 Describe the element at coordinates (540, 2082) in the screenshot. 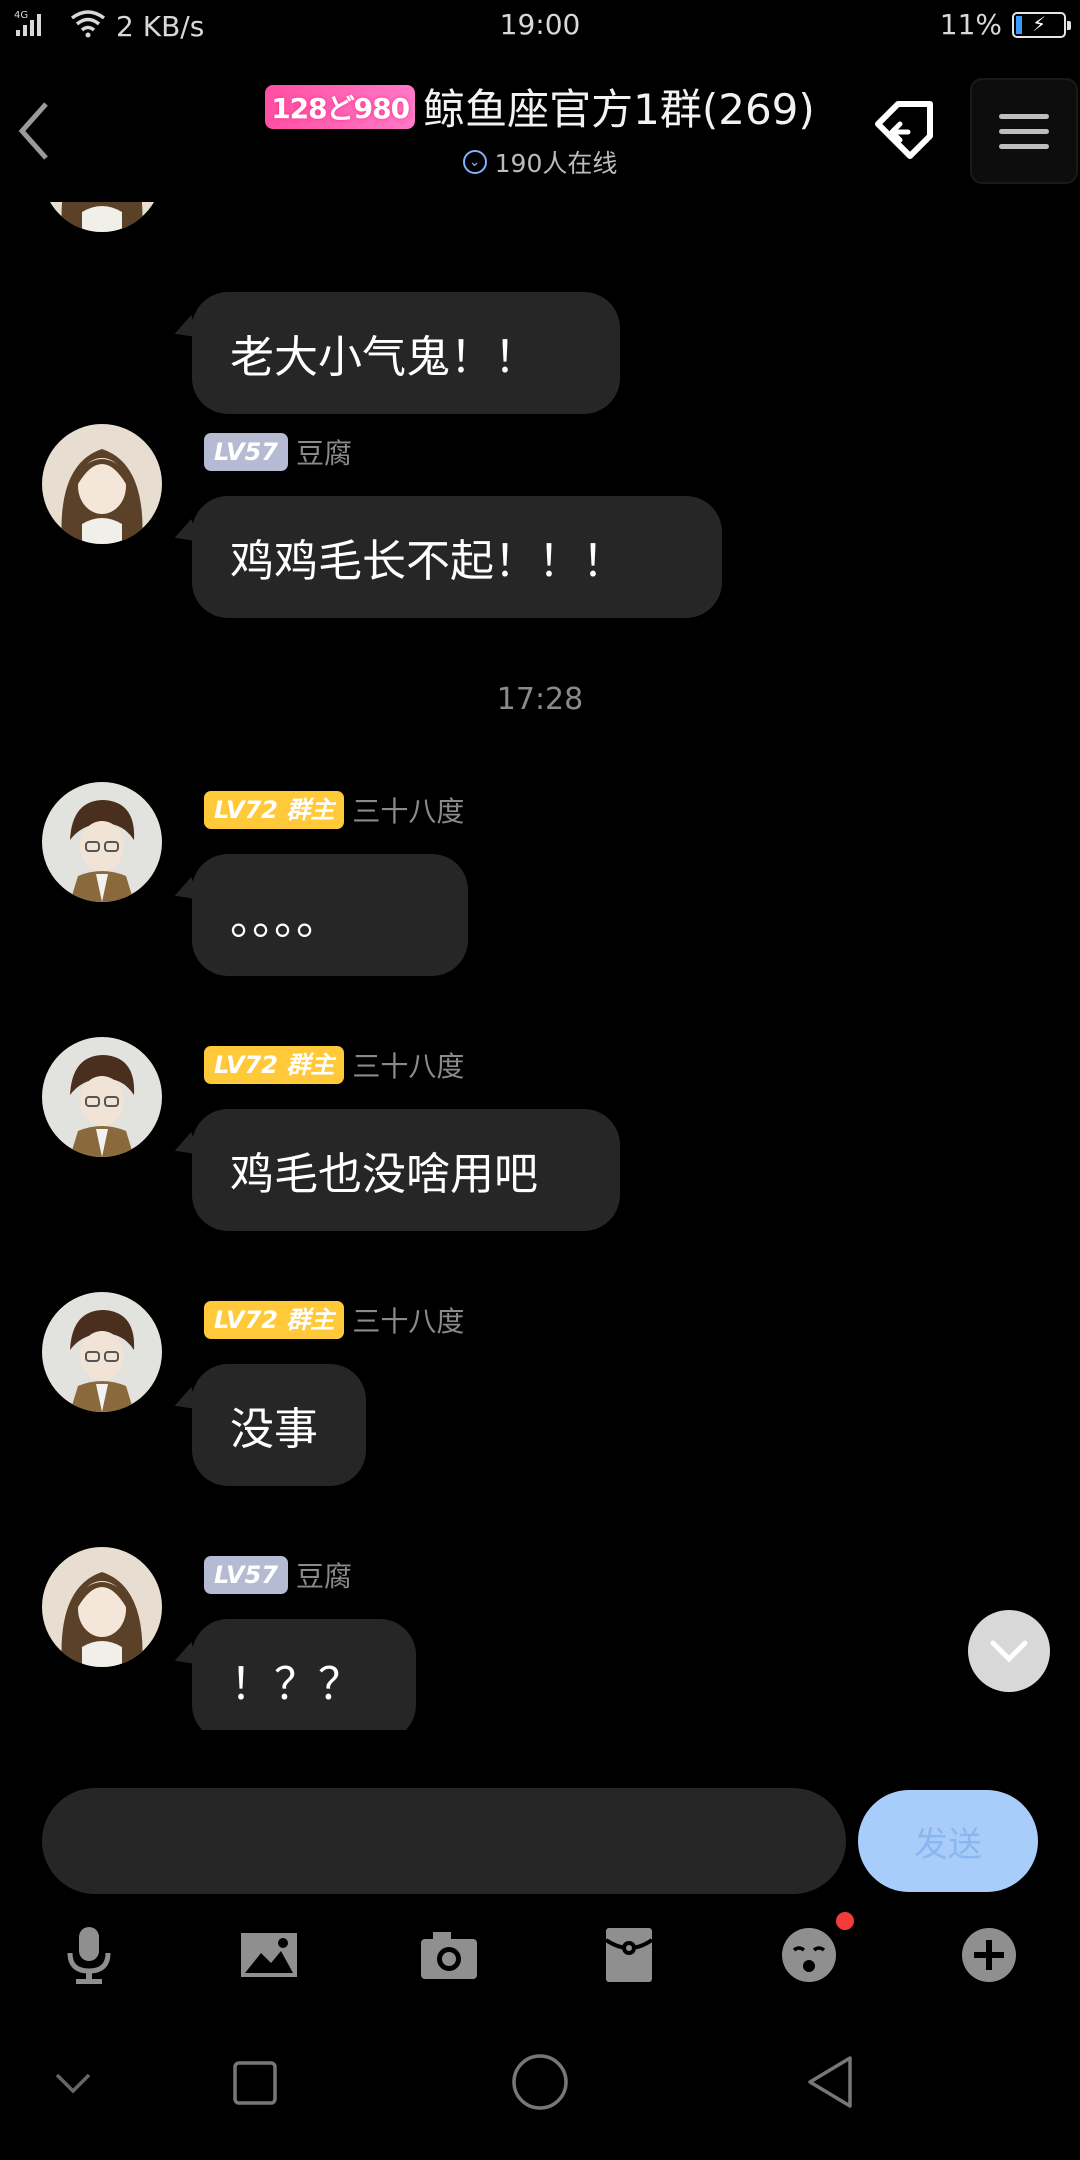

I see `home-button` at that location.